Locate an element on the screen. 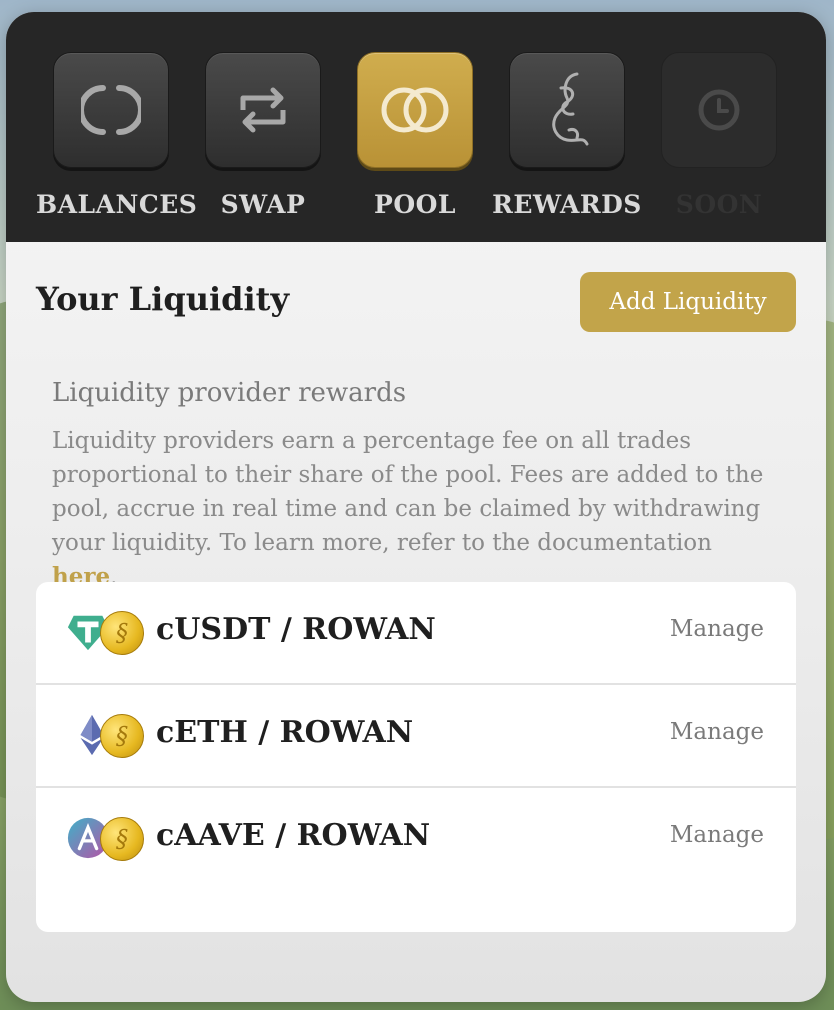 This screenshot has height=1010, width=834. nav-soon-label: SOON is located at coordinates (719, 204).